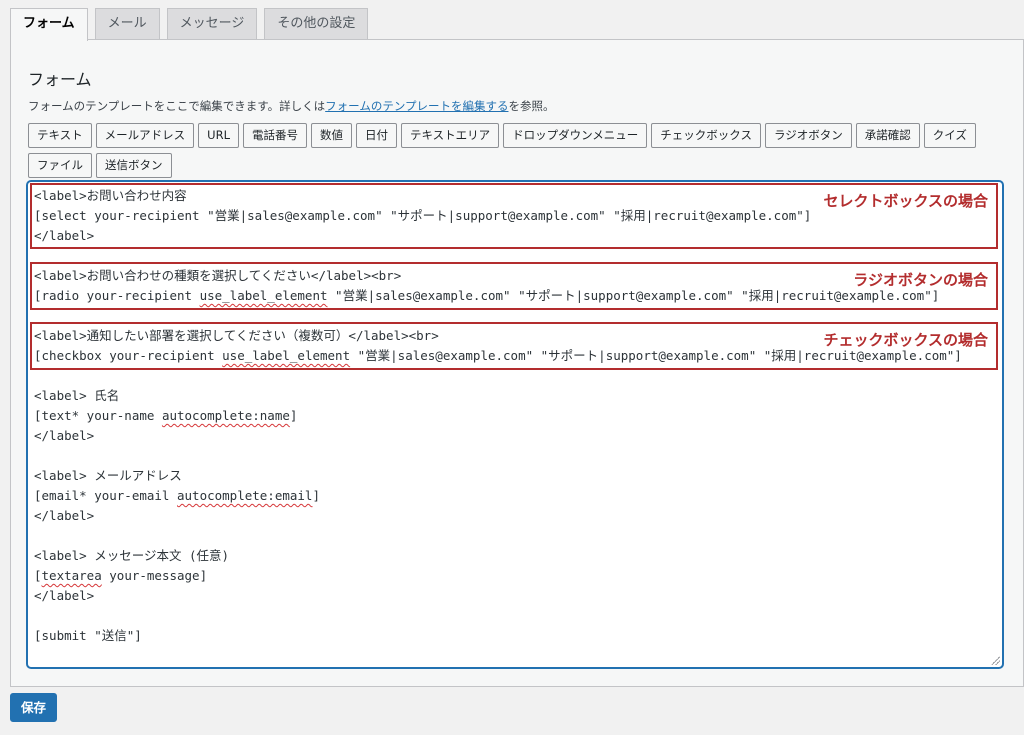 This screenshot has width=1024, height=735. I want to click on tag-date-button: 日付, so click(376, 135).